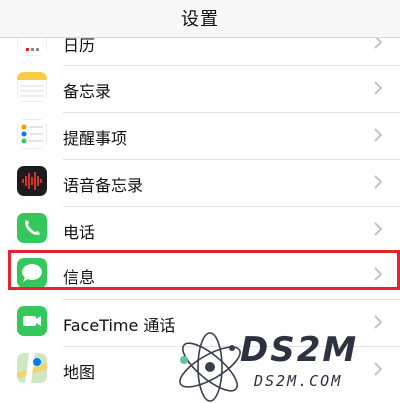 Image resolution: width=400 pixels, height=403 pixels. I want to click on phone-icon, so click(32, 228).